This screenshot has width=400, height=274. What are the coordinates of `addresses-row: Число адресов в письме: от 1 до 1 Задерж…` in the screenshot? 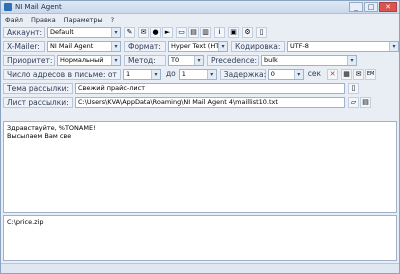 It's located at (190, 74).